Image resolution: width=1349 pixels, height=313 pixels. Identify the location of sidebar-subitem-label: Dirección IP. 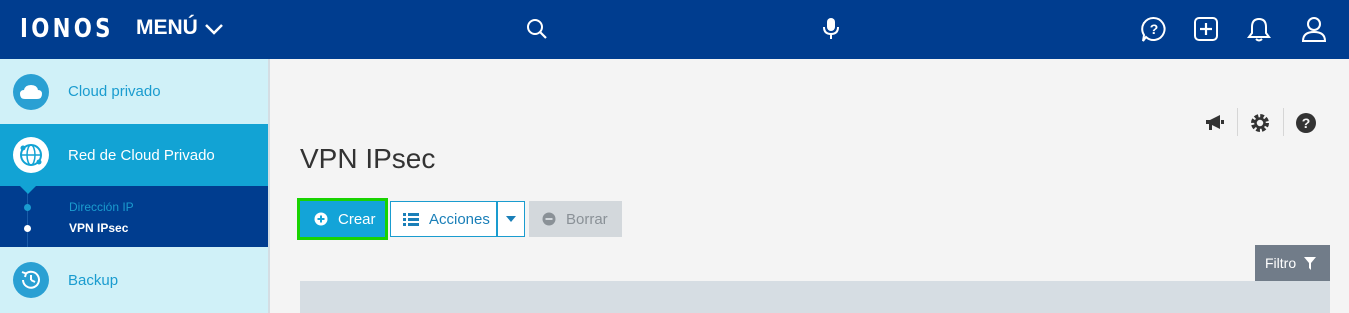
(101, 207).